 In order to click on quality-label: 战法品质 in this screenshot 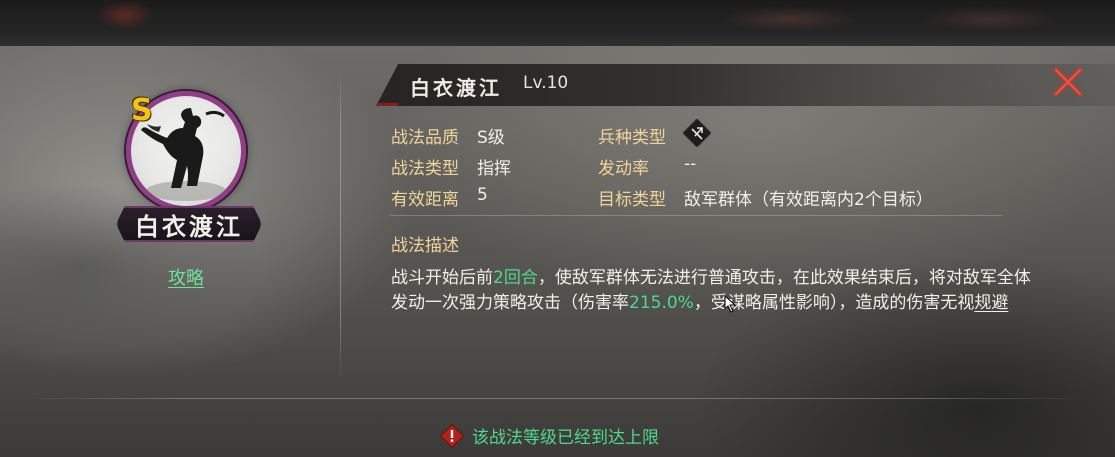, I will do `click(425, 138)`.